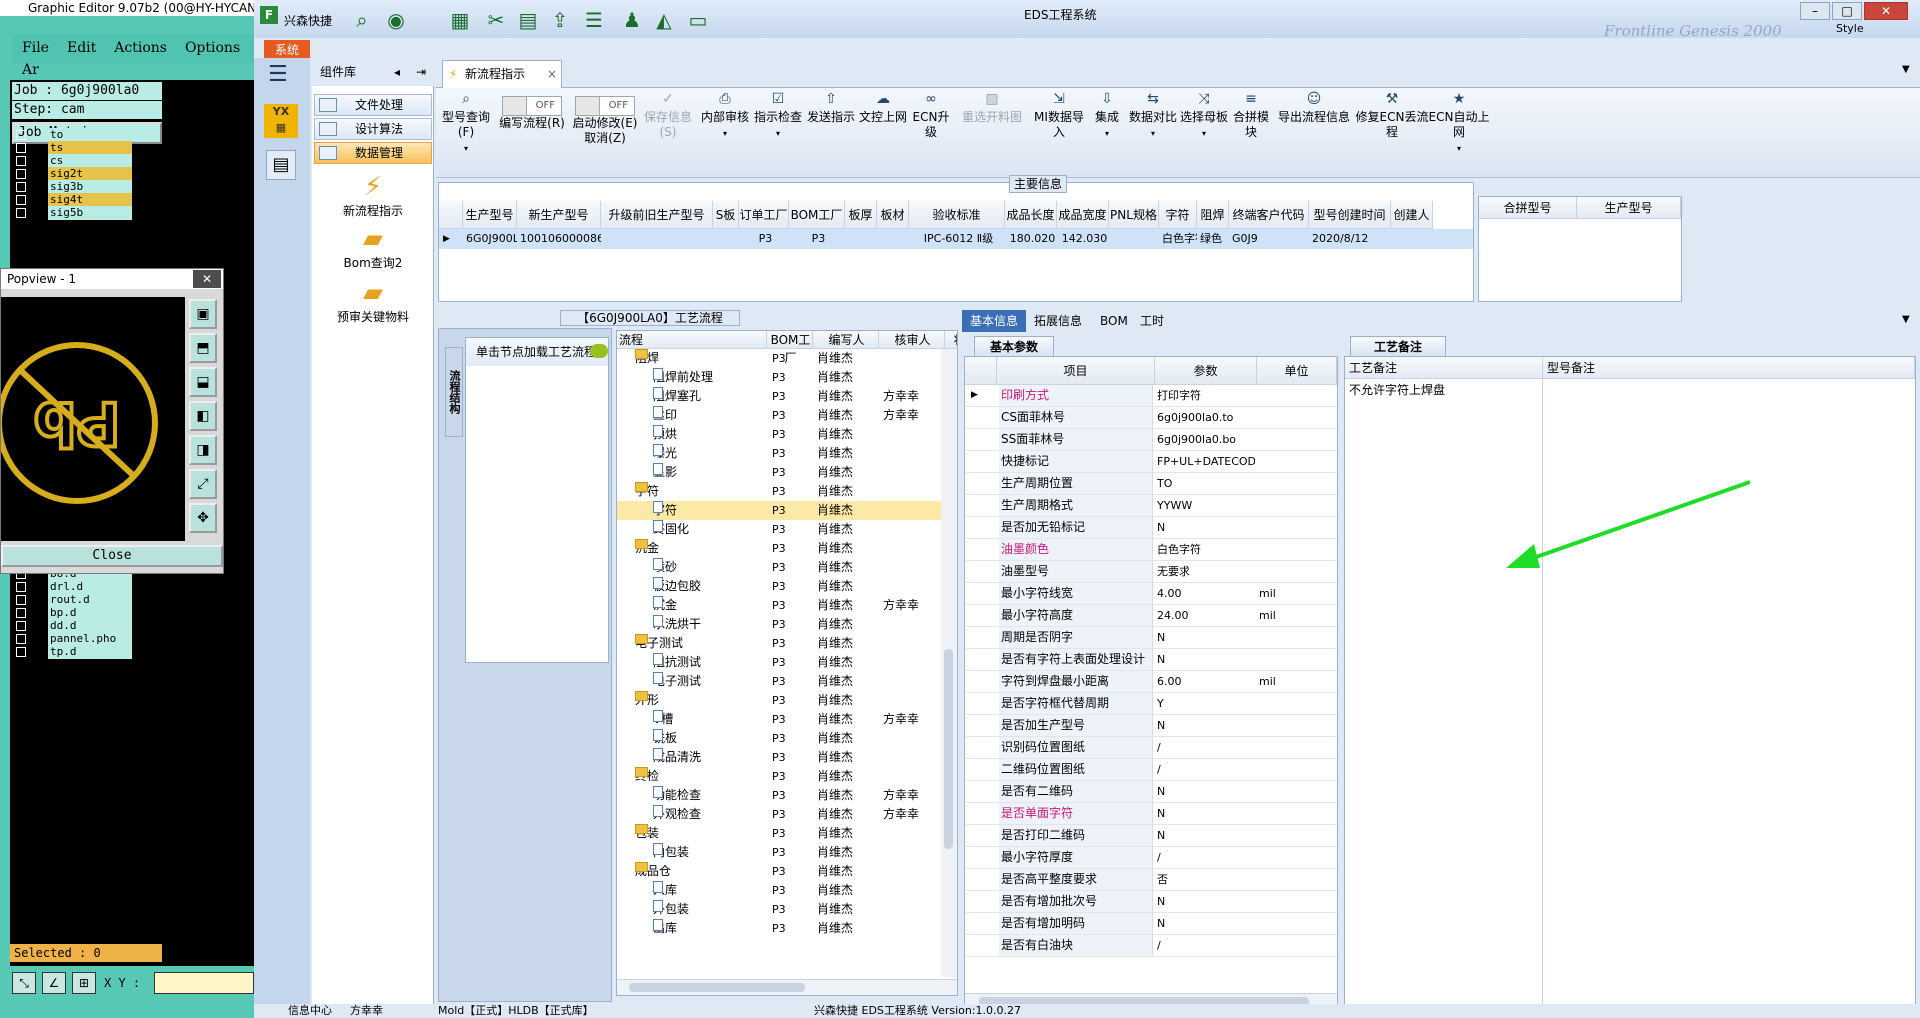  Describe the element at coordinates (72, 174) in the screenshot. I see `layer-row: sig2t` at that location.